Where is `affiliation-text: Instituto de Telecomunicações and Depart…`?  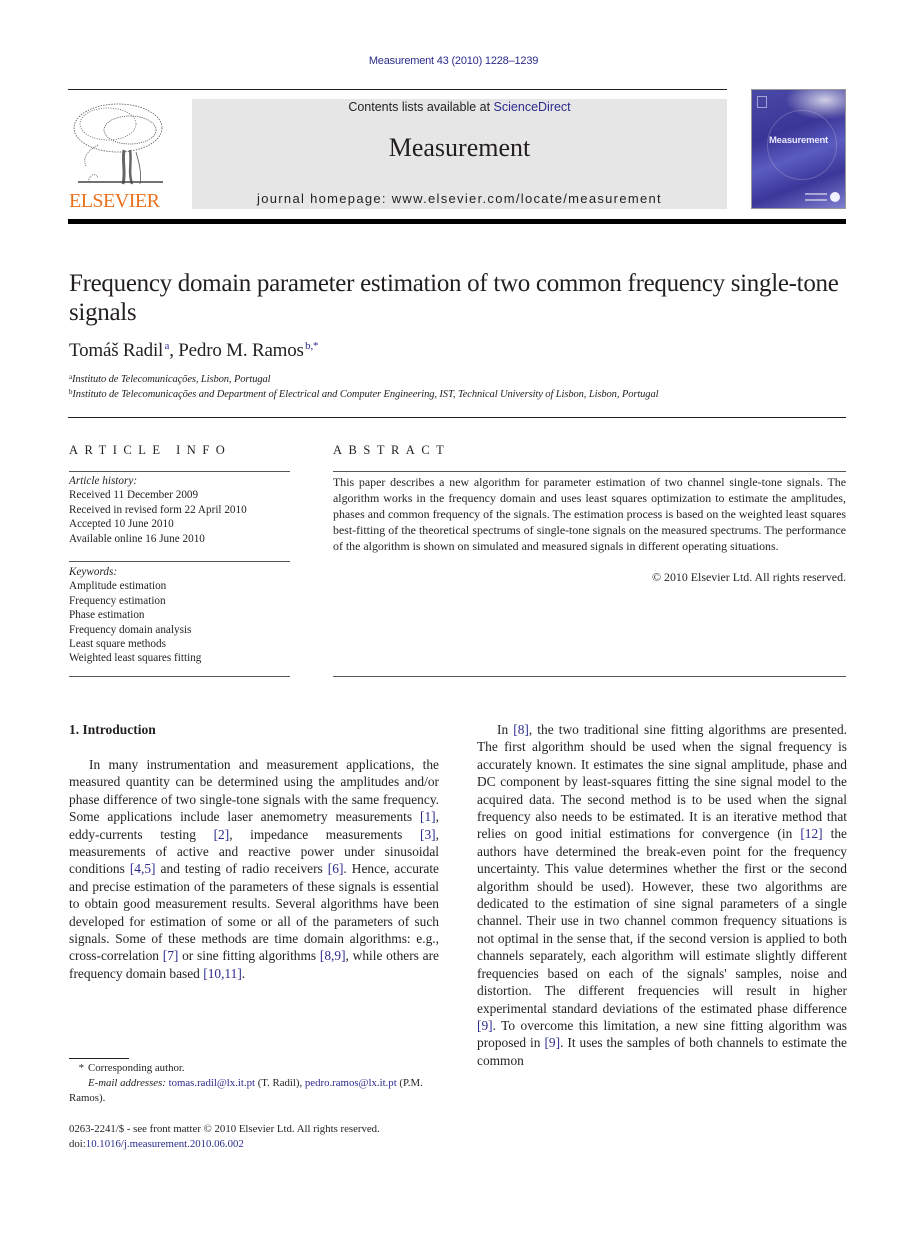 affiliation-text: Instituto de Telecomunicações and Depart… is located at coordinates (365, 394).